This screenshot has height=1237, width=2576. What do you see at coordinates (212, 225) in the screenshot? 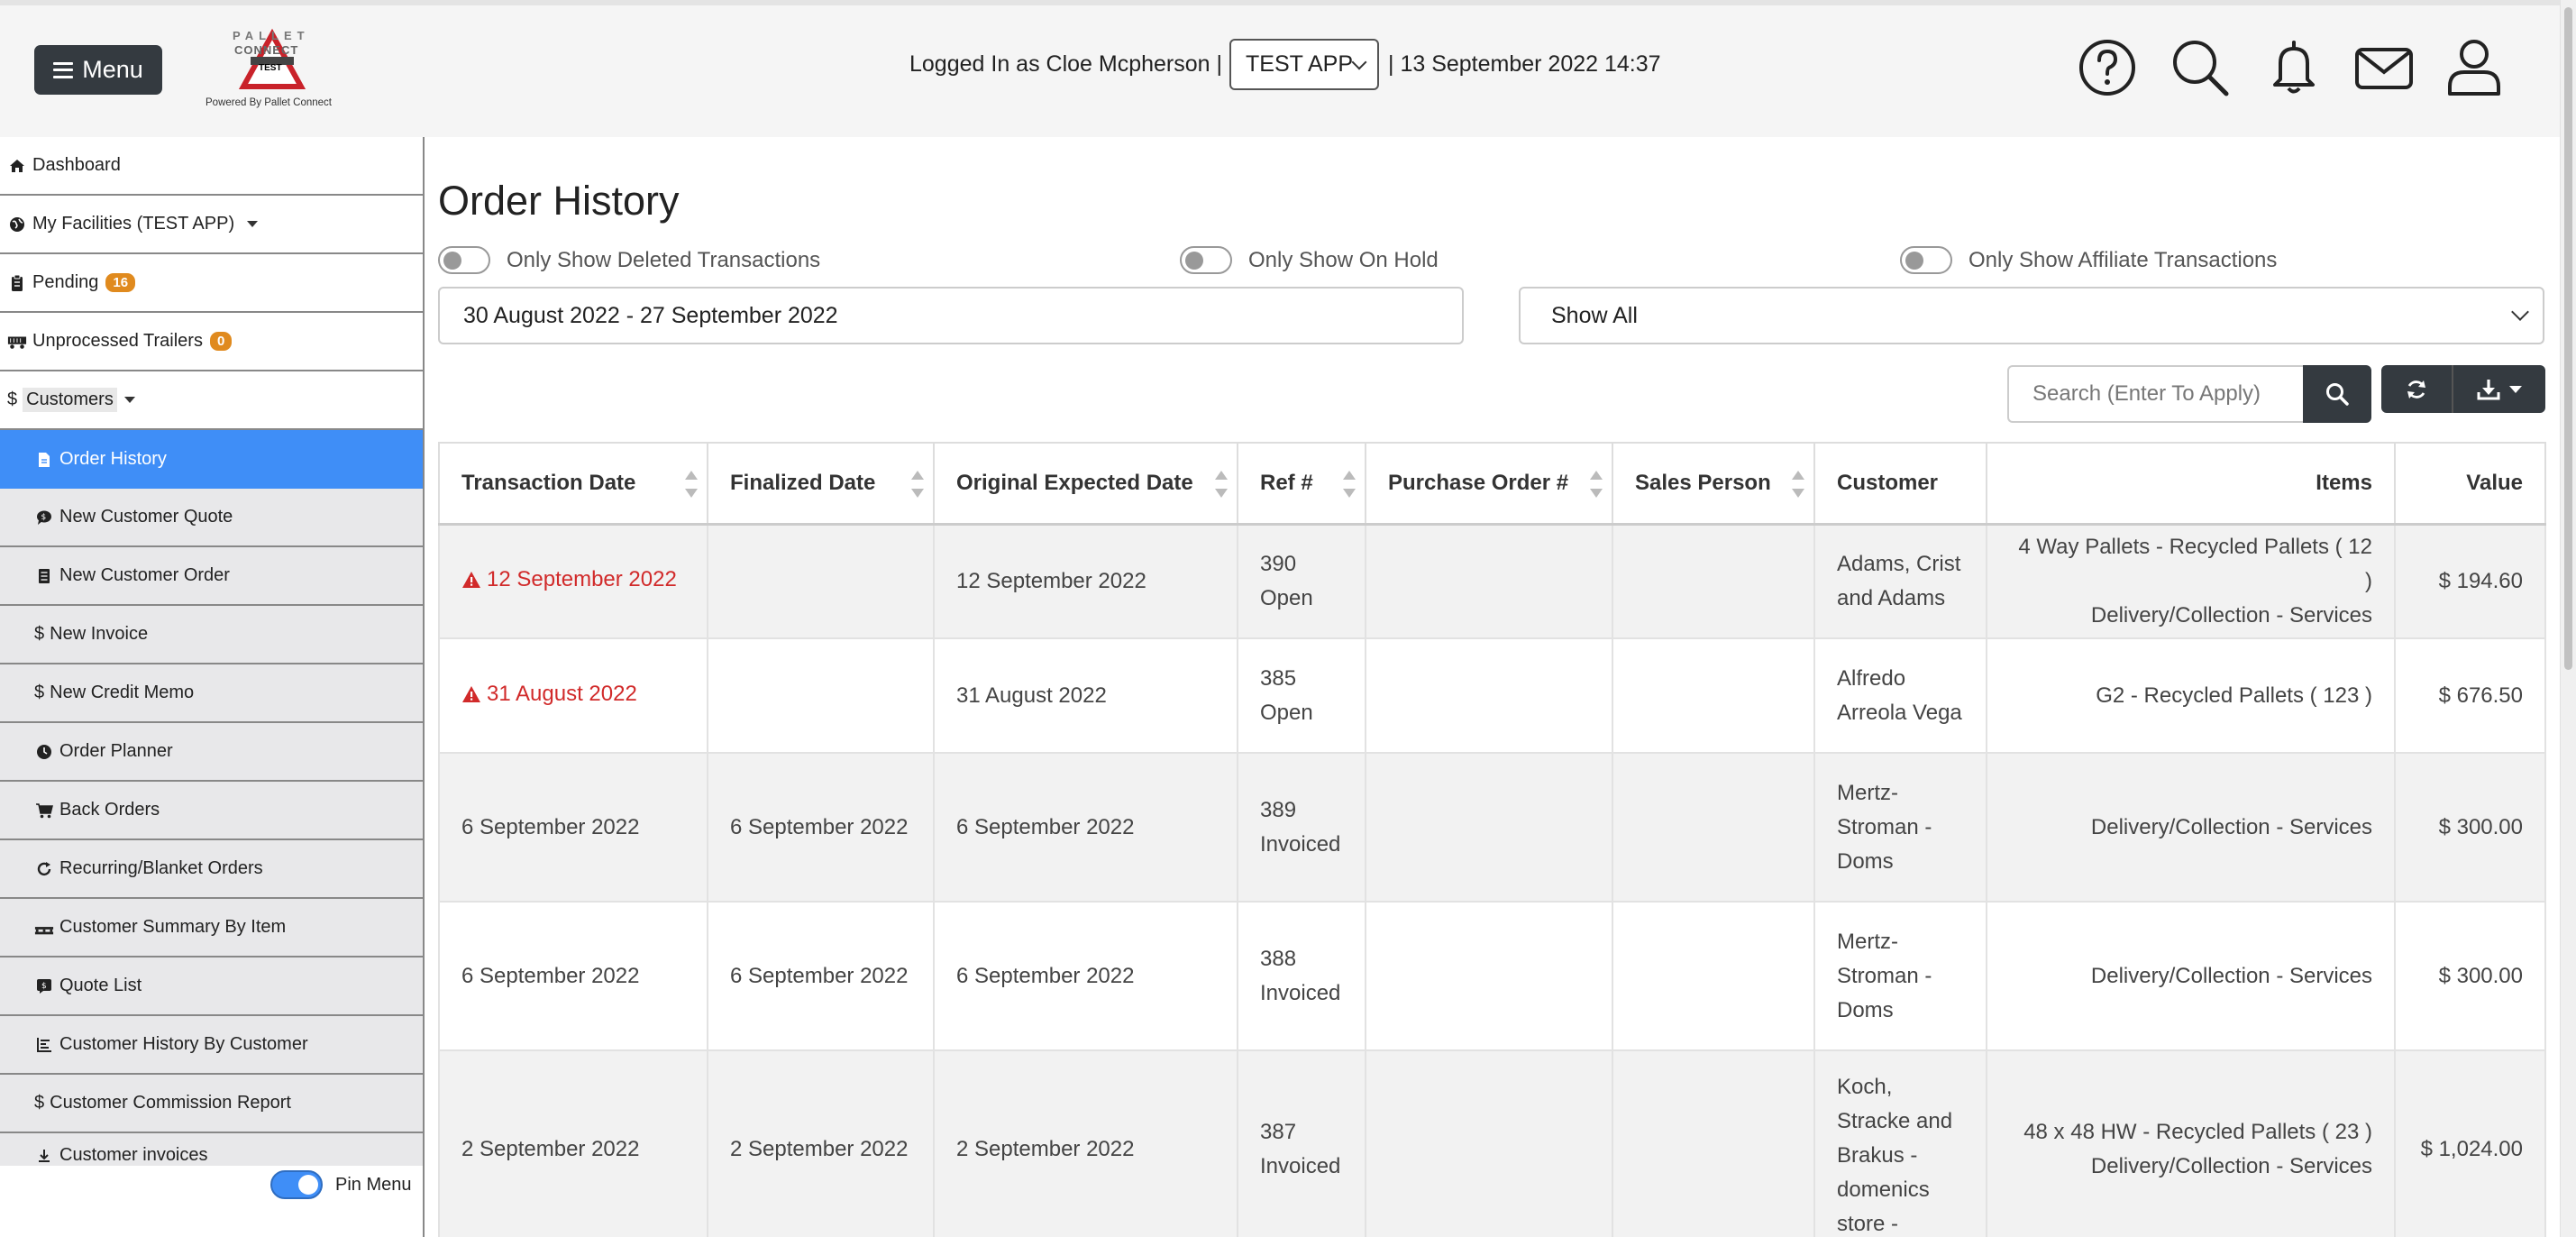
I see `sidebar-item-my-facilities: My Facilities (TEST APP)` at bounding box center [212, 225].